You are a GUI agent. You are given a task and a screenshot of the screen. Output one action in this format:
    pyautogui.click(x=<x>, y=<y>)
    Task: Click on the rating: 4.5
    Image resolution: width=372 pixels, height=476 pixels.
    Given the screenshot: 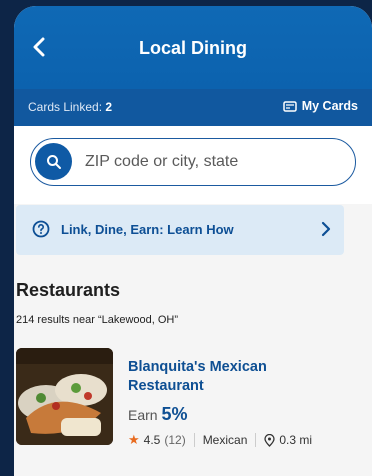 What is the action you would take?
    pyautogui.click(x=152, y=440)
    